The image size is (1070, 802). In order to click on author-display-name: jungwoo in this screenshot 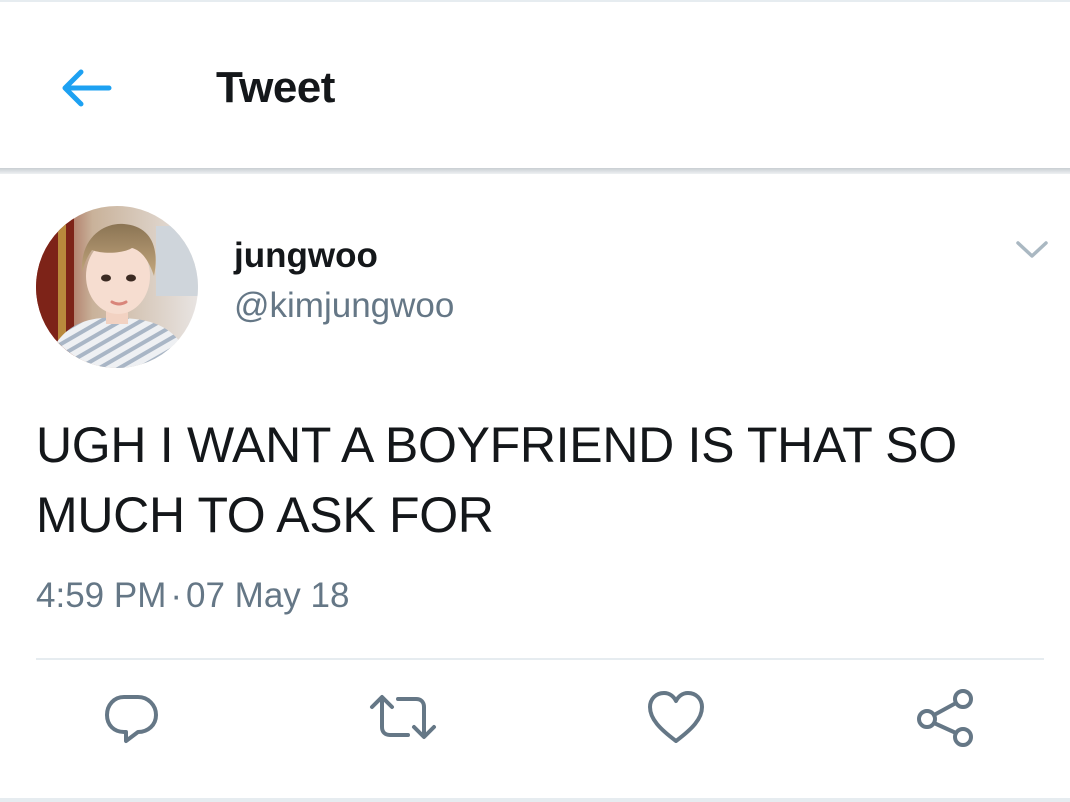, I will do `click(306, 256)`.